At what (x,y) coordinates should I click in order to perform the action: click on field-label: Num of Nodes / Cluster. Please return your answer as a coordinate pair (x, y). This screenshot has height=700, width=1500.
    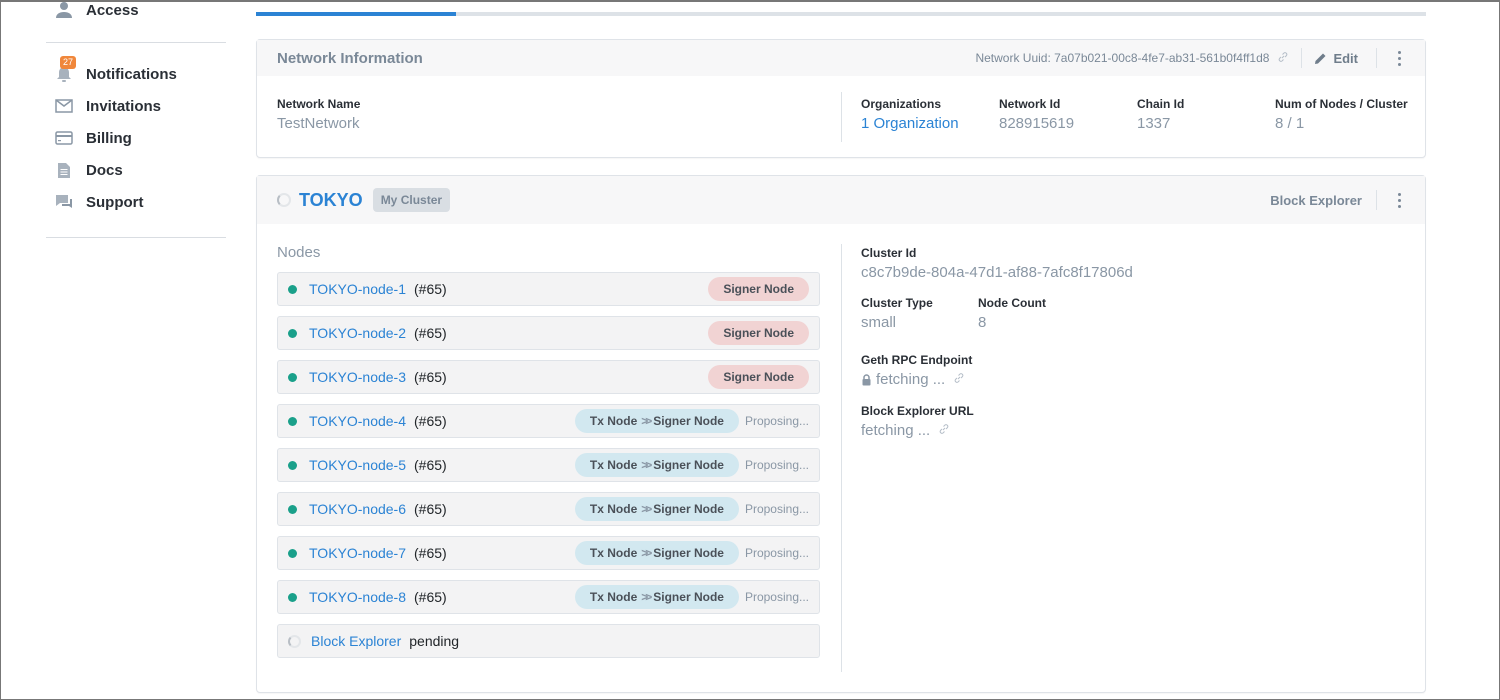
    Looking at the image, I should click on (1341, 104).